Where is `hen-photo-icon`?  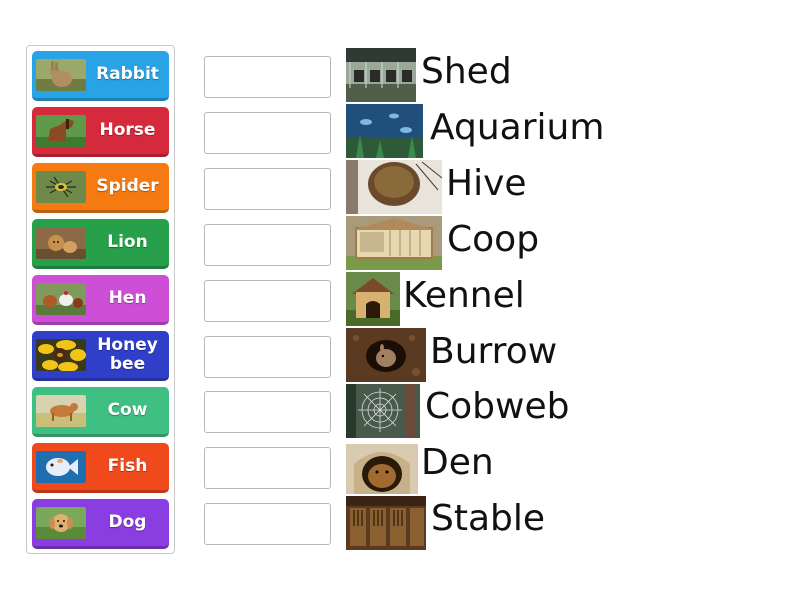 hen-photo-icon is located at coordinates (61, 299).